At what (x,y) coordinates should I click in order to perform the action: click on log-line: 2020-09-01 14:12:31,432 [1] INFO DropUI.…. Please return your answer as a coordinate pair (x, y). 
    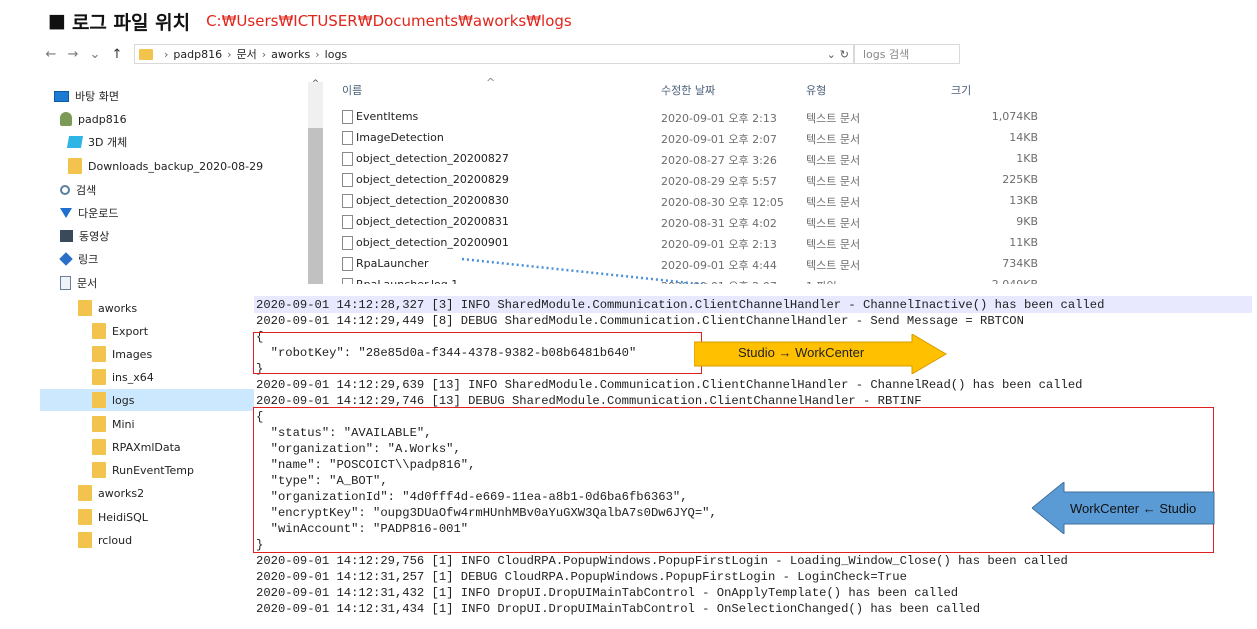
    Looking at the image, I should click on (607, 593).